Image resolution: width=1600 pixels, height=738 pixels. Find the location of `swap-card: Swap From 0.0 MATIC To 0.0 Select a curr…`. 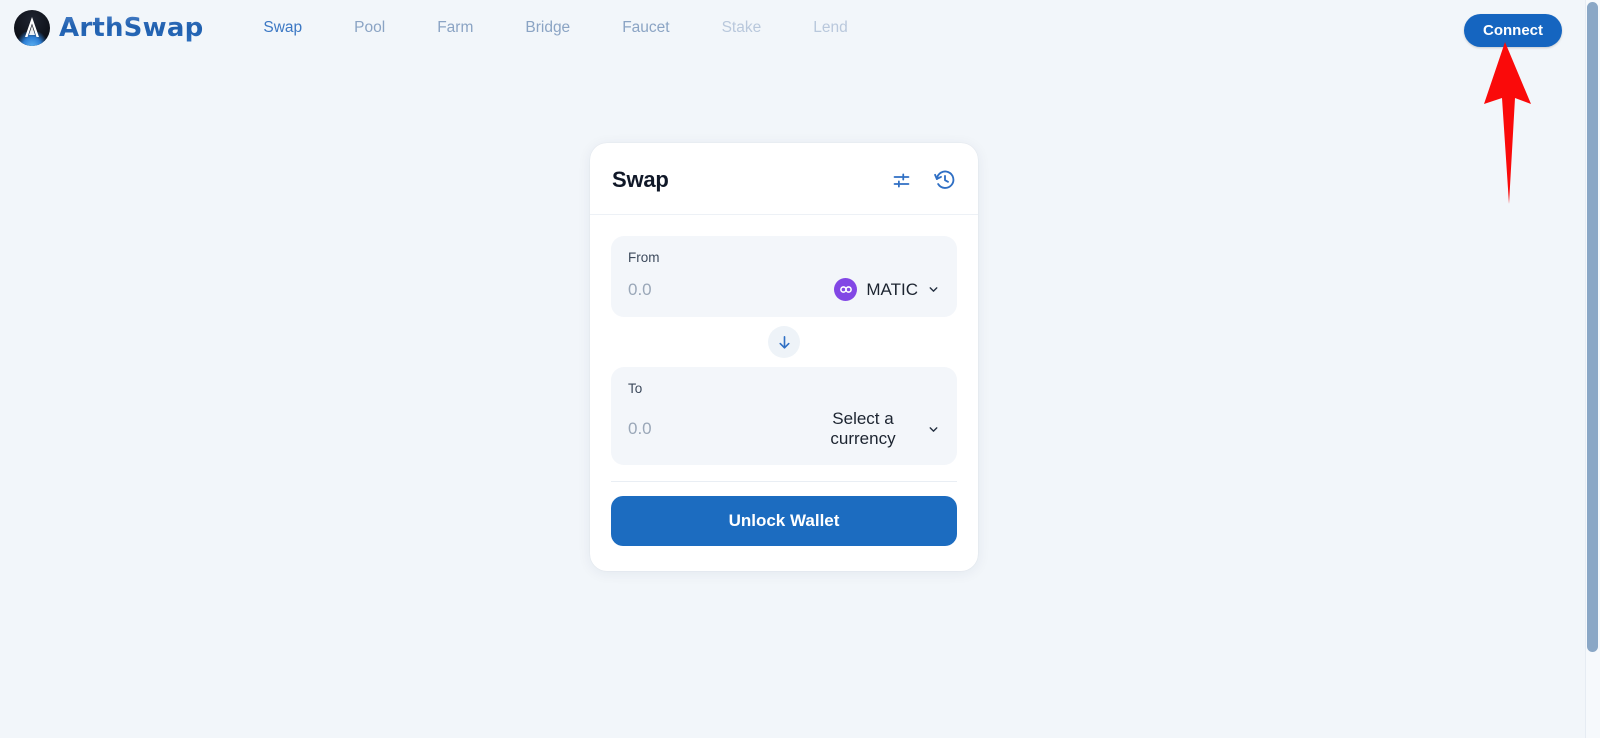

swap-card: Swap From 0.0 MATIC To 0.0 Select a curr… is located at coordinates (784, 357).